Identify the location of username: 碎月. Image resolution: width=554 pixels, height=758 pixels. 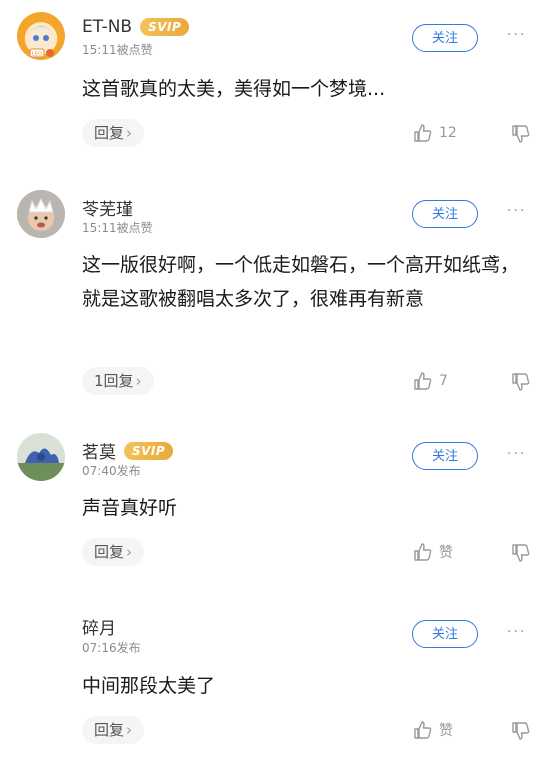
(99, 626).